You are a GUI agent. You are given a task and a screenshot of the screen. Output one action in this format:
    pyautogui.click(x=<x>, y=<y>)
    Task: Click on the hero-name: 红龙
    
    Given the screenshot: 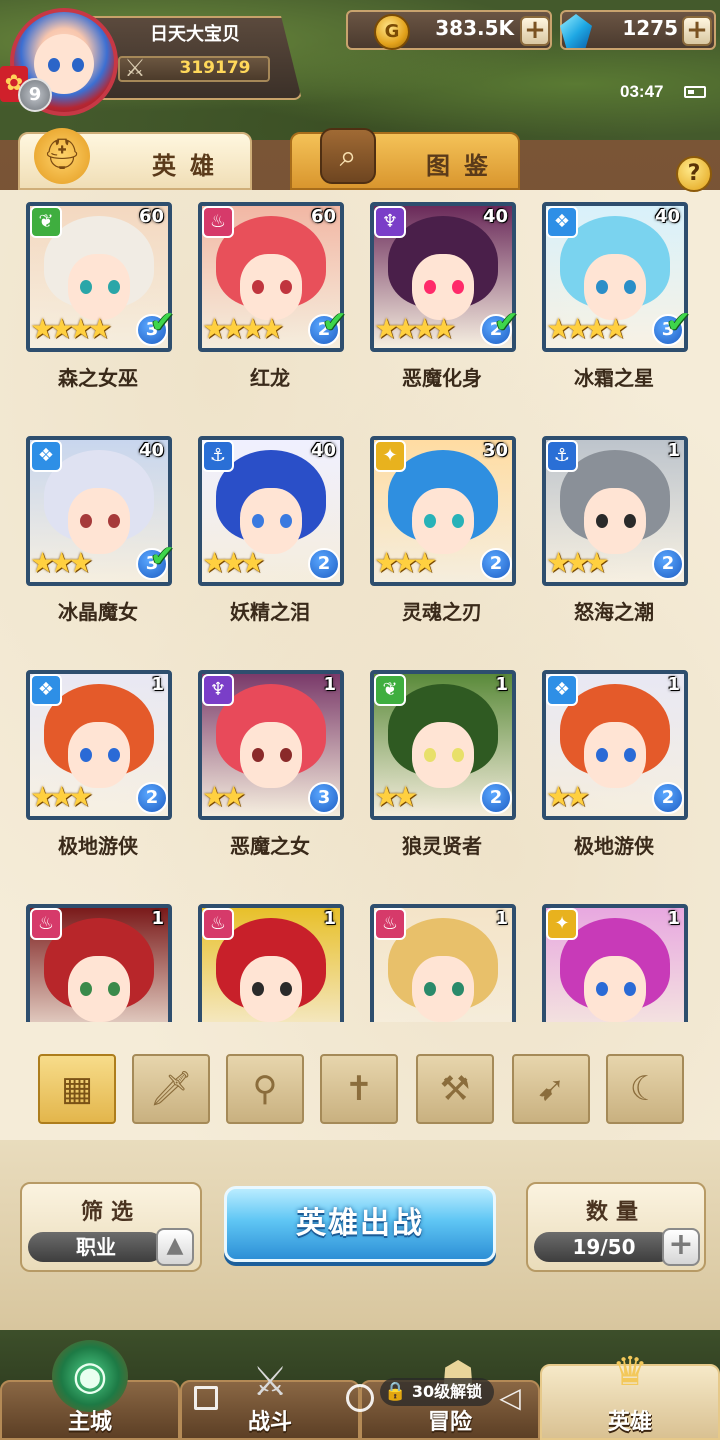 What is the action you would take?
    pyautogui.click(x=270, y=378)
    